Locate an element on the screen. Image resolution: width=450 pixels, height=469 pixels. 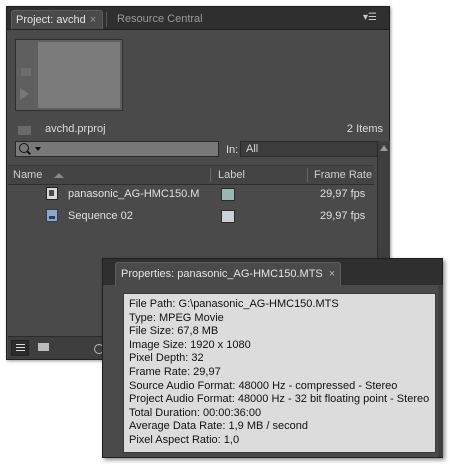
tab-project: Project: avchd × is located at coordinates (57, 19).